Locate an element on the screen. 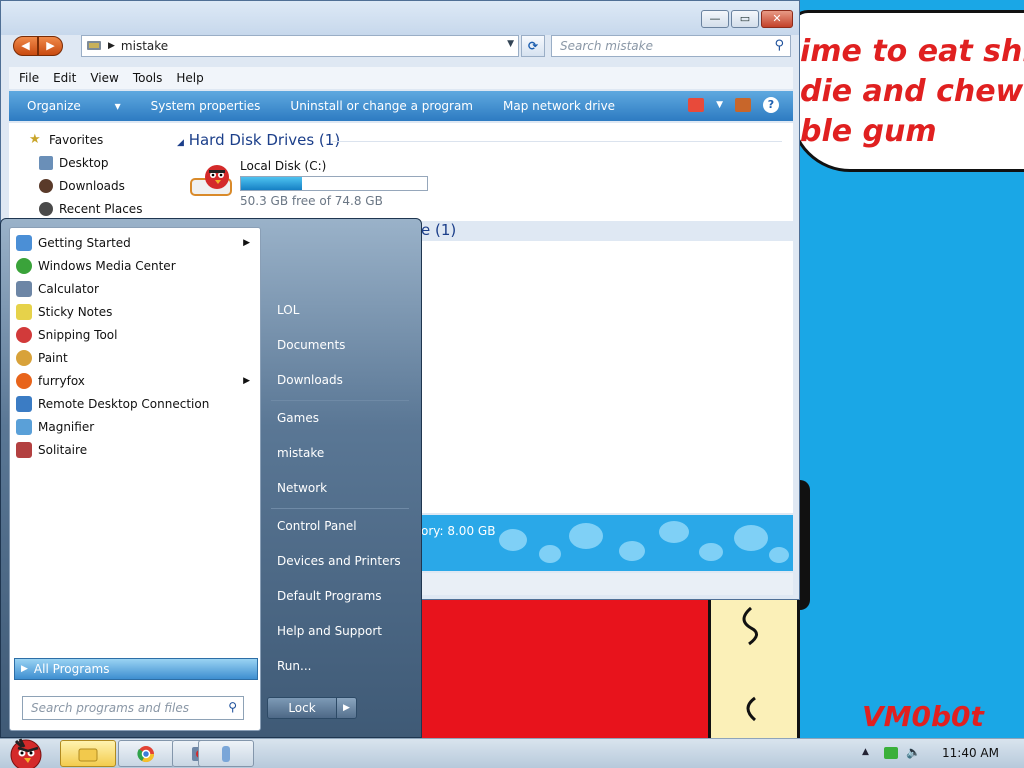 The width and height of the screenshot is (1024, 768). nav-recent-label: Recent Places is located at coordinates (101, 209).